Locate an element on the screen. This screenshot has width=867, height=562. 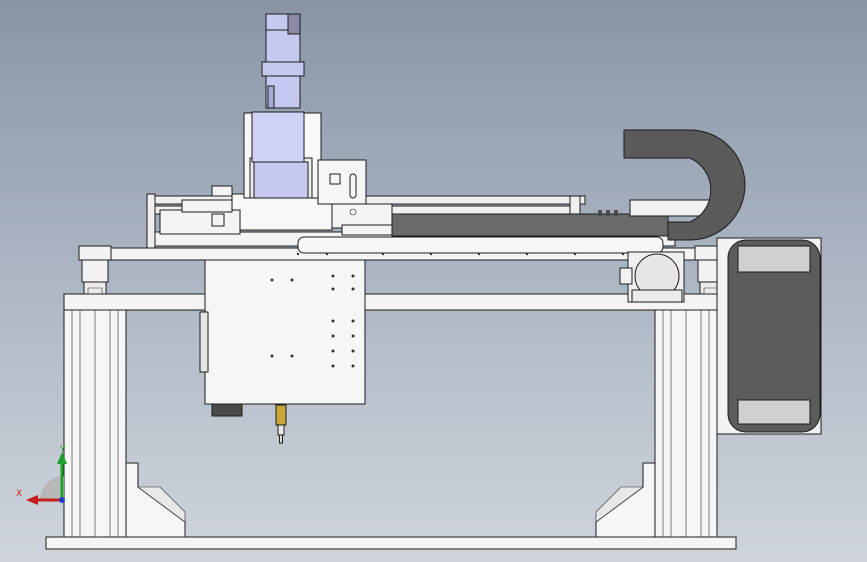
triad-x-label: X is located at coordinates (19, 494).